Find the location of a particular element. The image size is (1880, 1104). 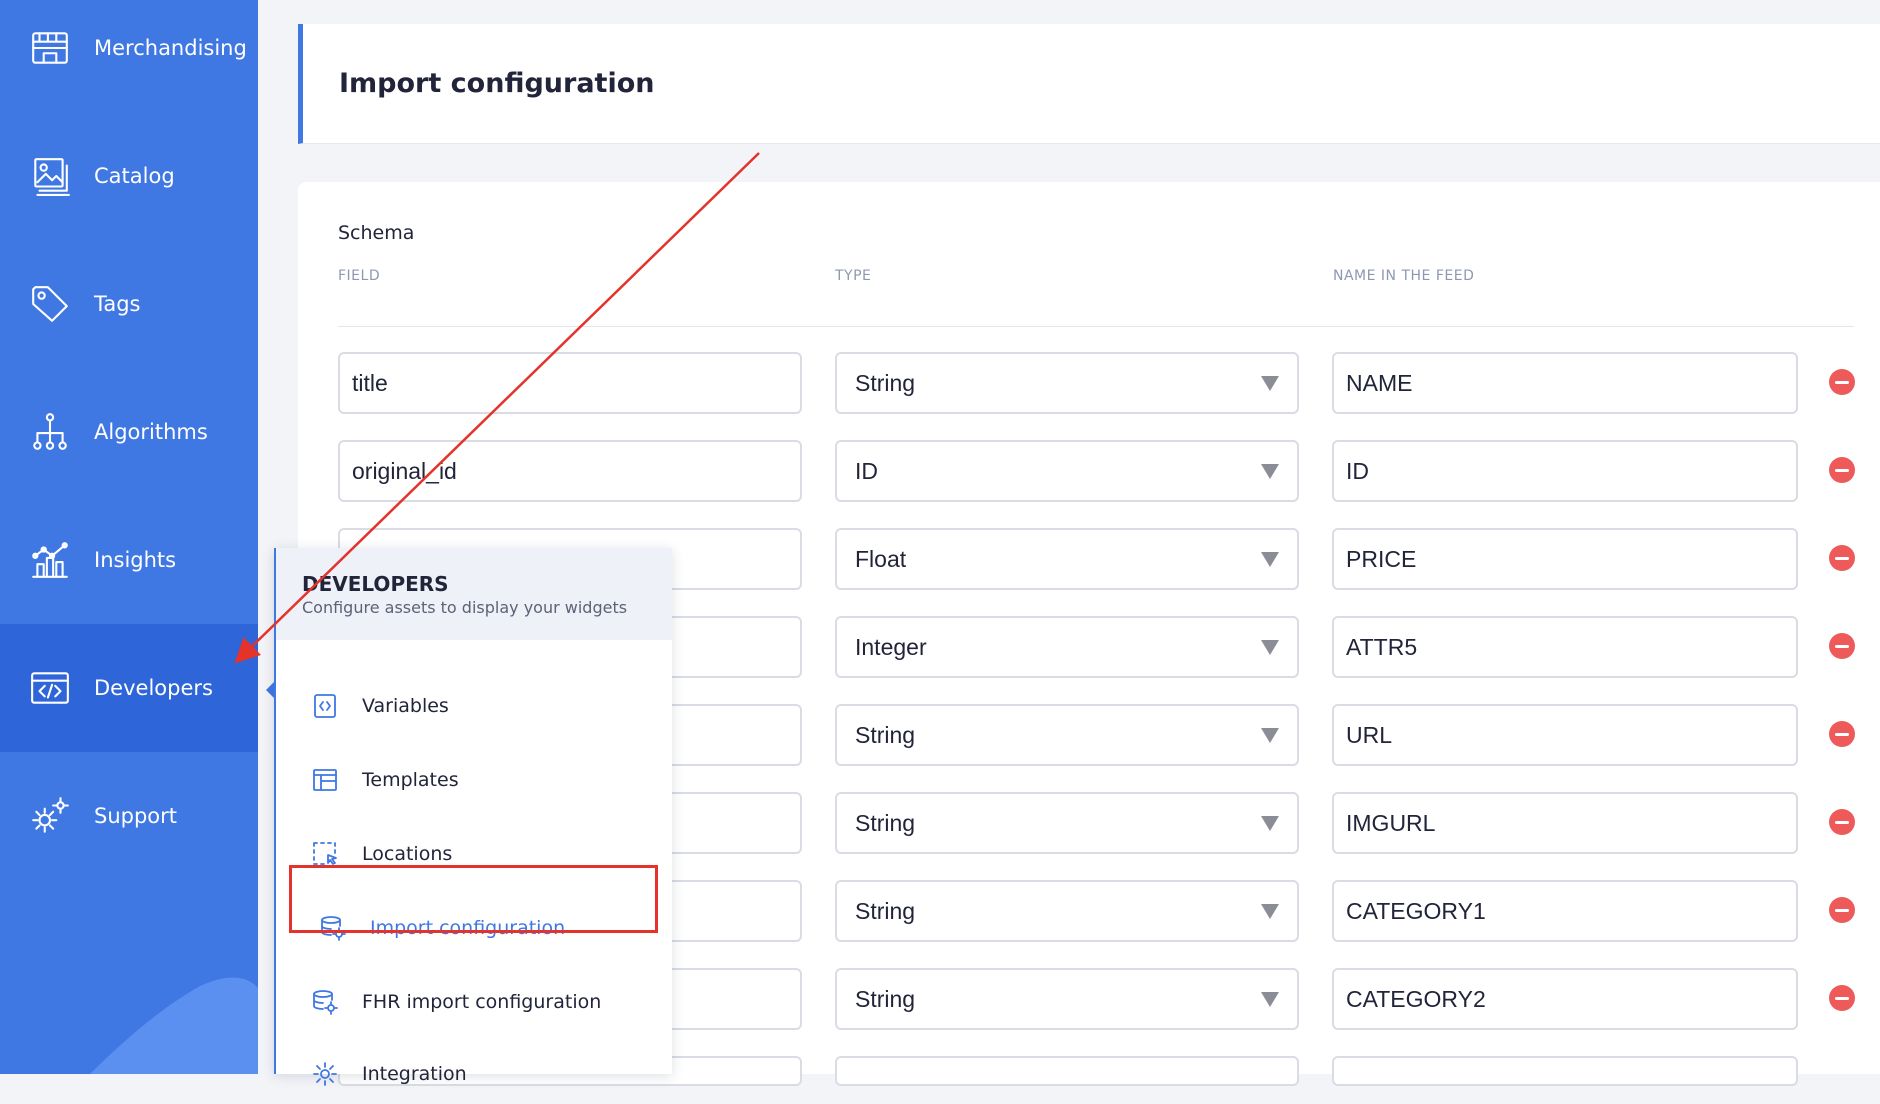

page-header: Import configuration is located at coordinates (1089, 84).